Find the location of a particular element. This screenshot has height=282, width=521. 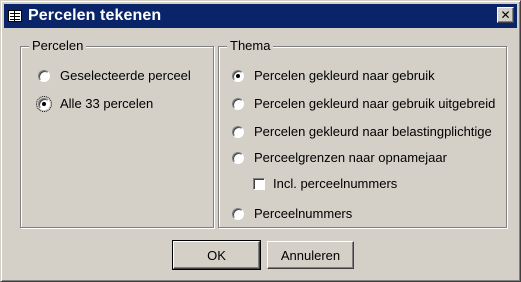

checkbox-label: Incl. perceelnummers is located at coordinates (335, 183).